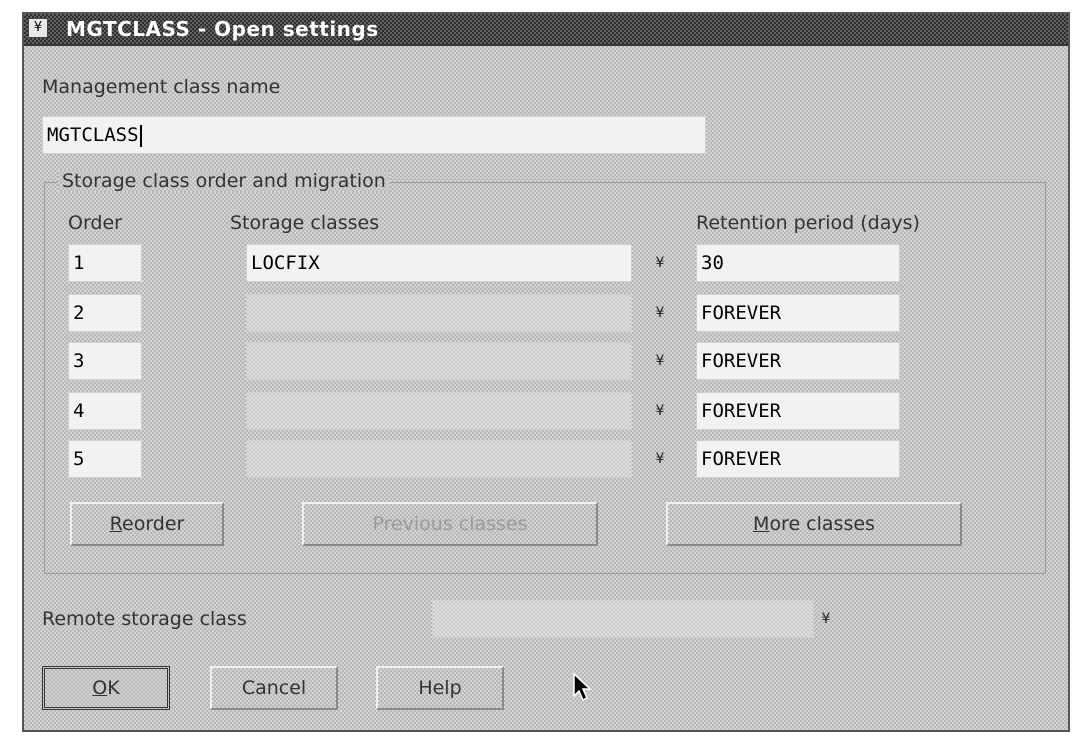  What do you see at coordinates (100, 688) in the screenshot?
I see `ok-mnemonic: O` at bounding box center [100, 688].